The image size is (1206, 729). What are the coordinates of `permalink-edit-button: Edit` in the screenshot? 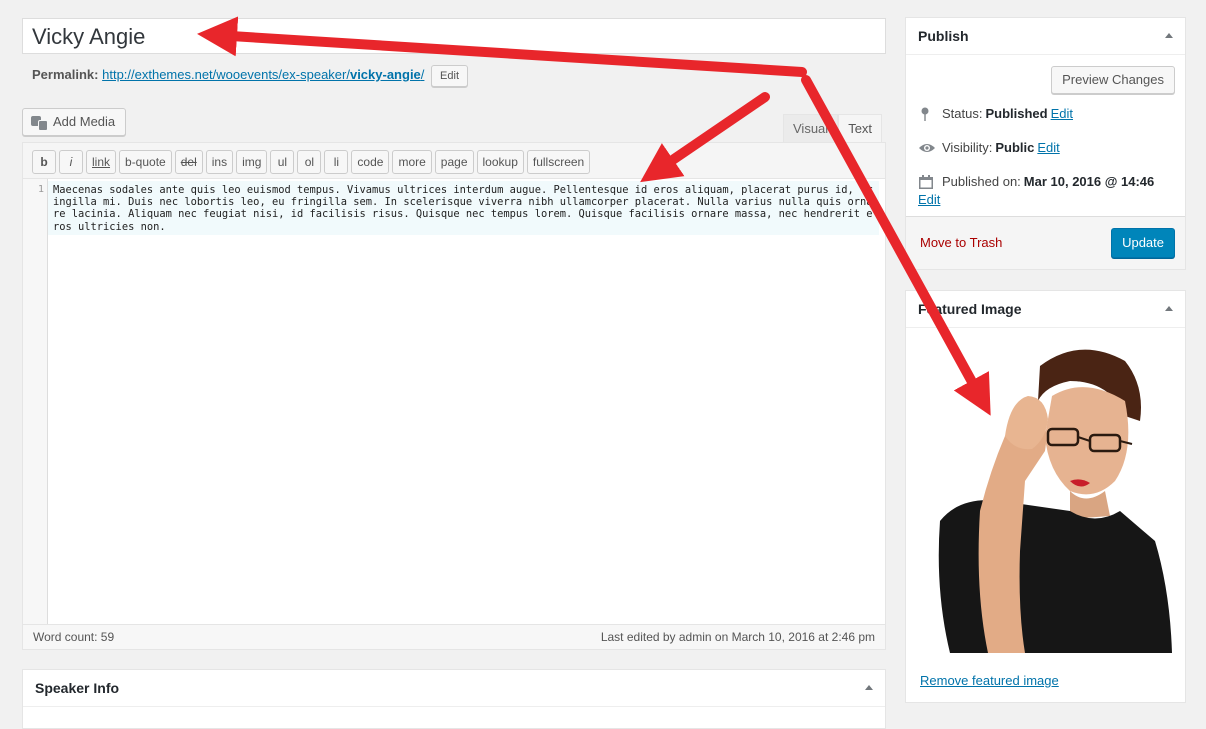 It's located at (450, 75).